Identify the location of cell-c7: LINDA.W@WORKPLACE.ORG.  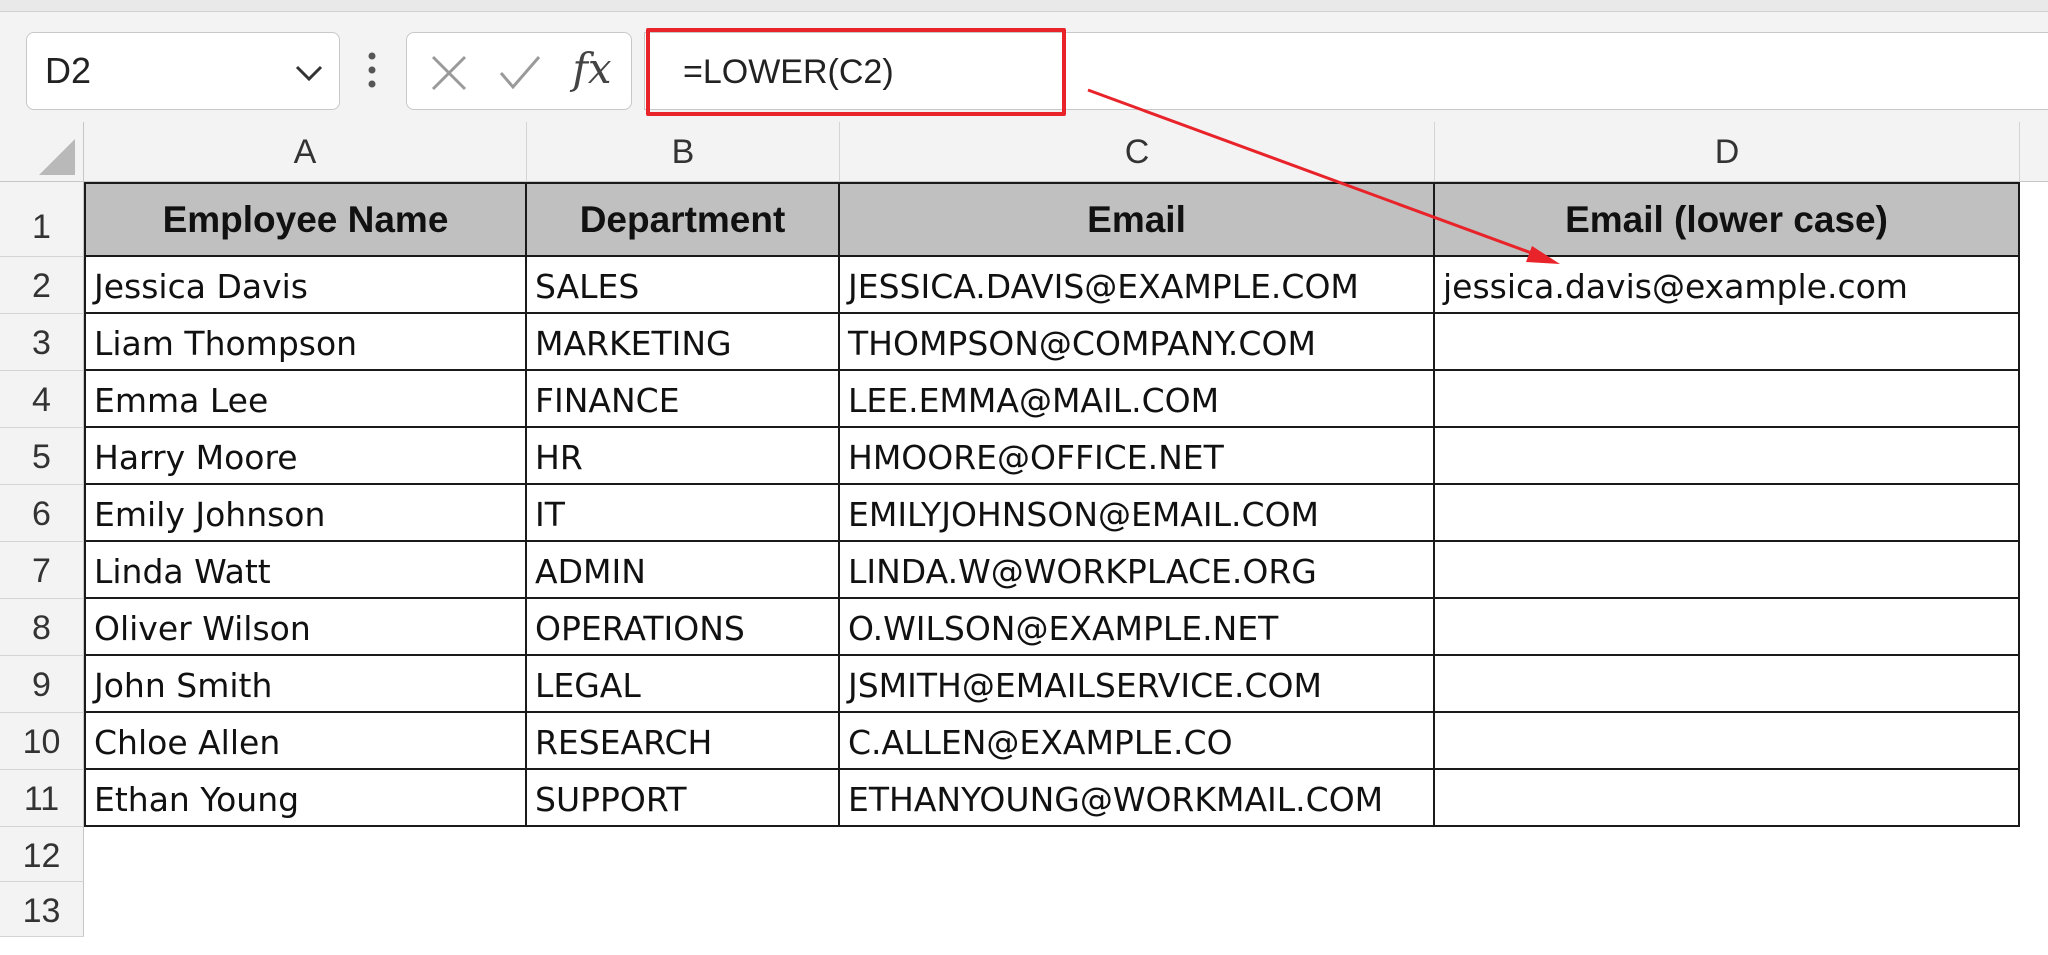
(1137, 570).